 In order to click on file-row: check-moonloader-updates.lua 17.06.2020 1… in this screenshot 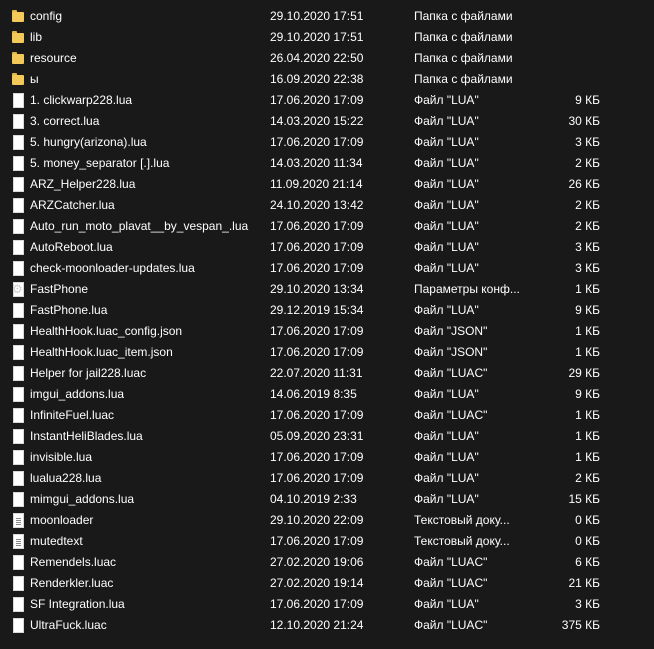, I will do `click(327, 268)`.